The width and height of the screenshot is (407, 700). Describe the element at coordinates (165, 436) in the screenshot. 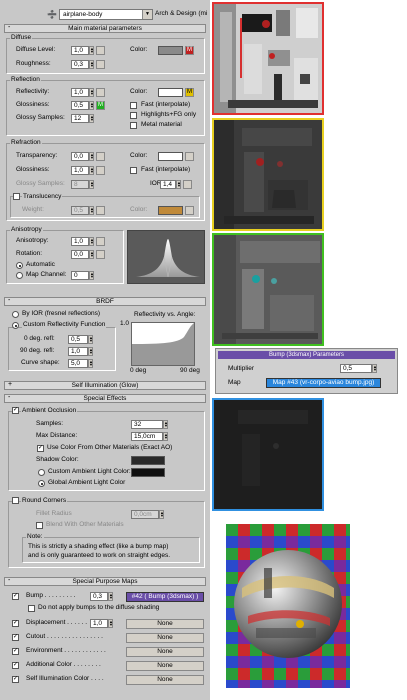

I see `ao-max-distance-spinner: ▲ ▼` at that location.